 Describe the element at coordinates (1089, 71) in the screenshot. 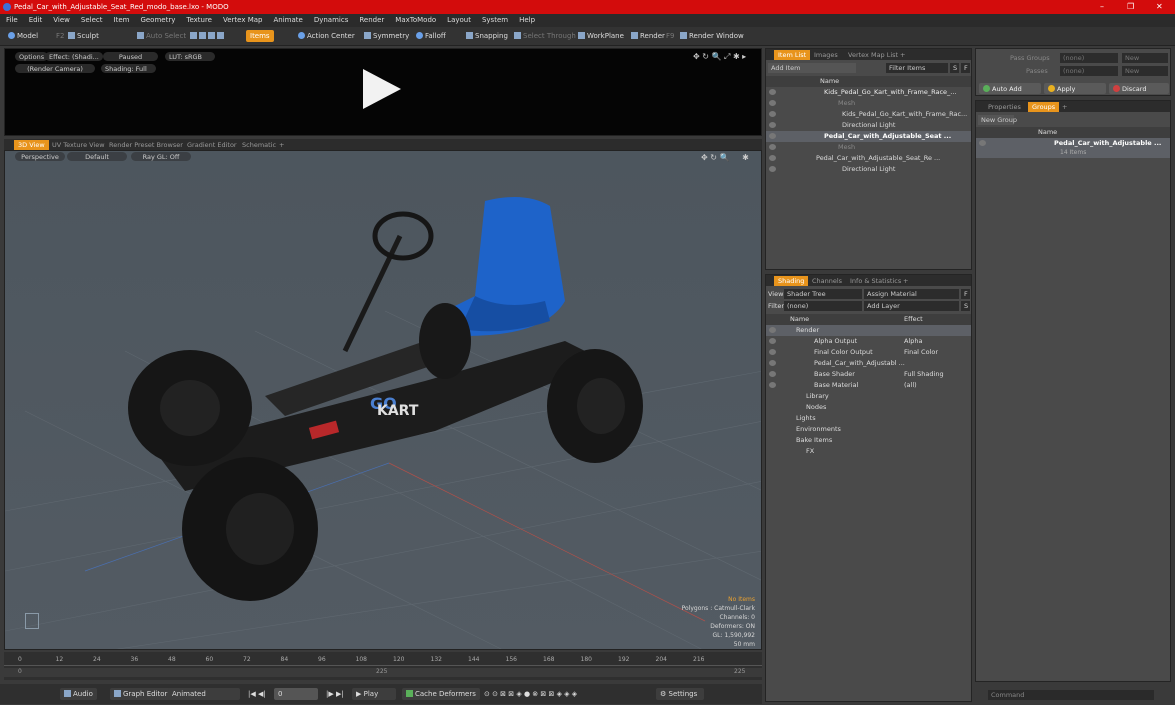

I see `passes-dropdown: (none)` at that location.